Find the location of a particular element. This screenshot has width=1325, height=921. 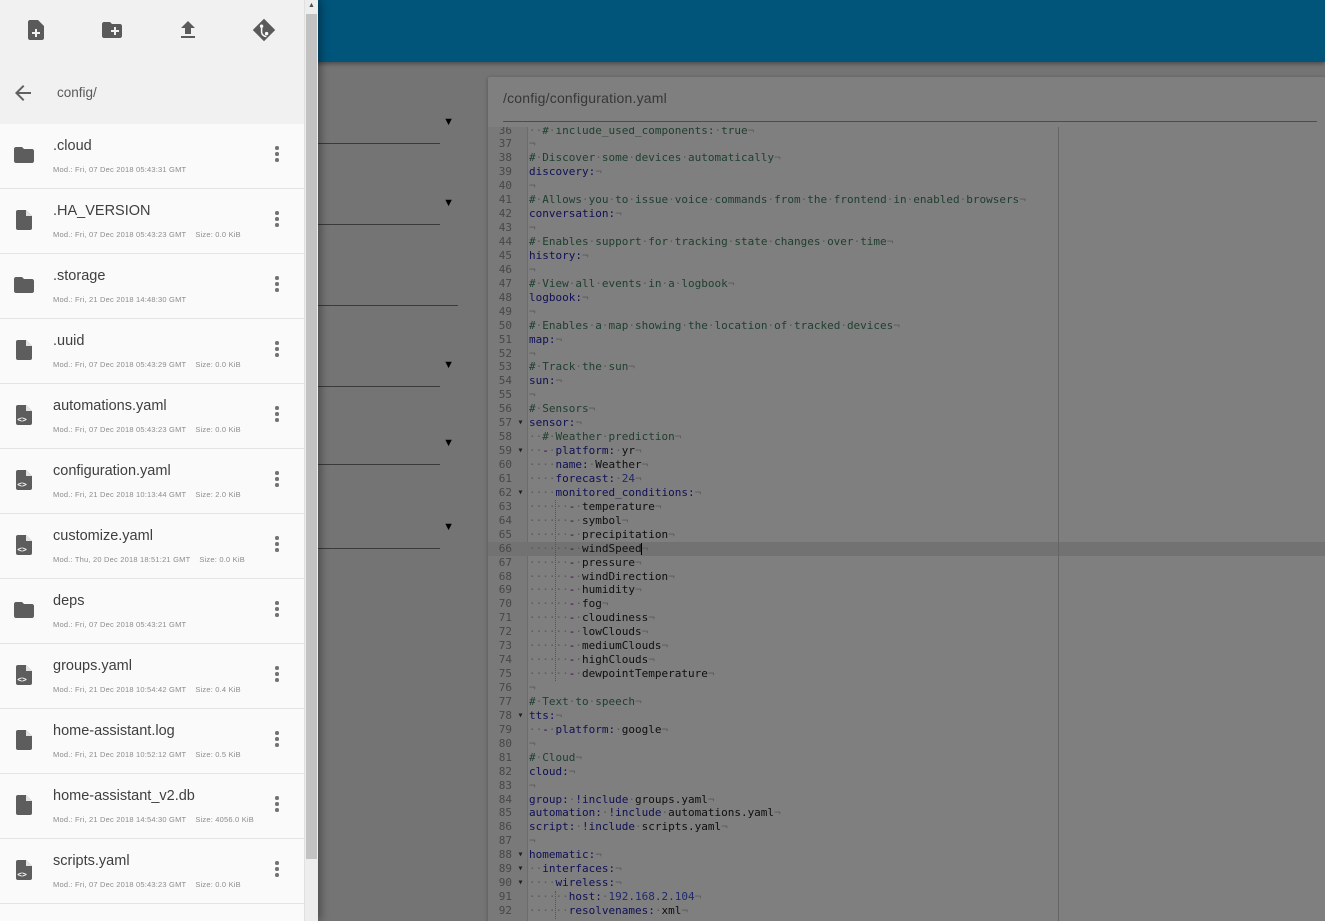

file-name: .storage is located at coordinates (79, 276).